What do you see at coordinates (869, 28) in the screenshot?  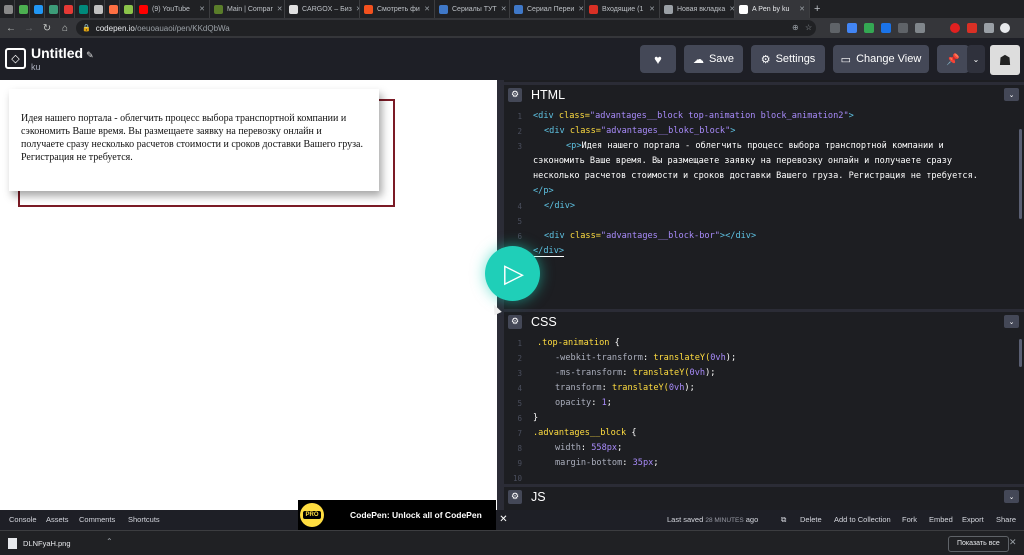 I see `extension-green-icon` at bounding box center [869, 28].